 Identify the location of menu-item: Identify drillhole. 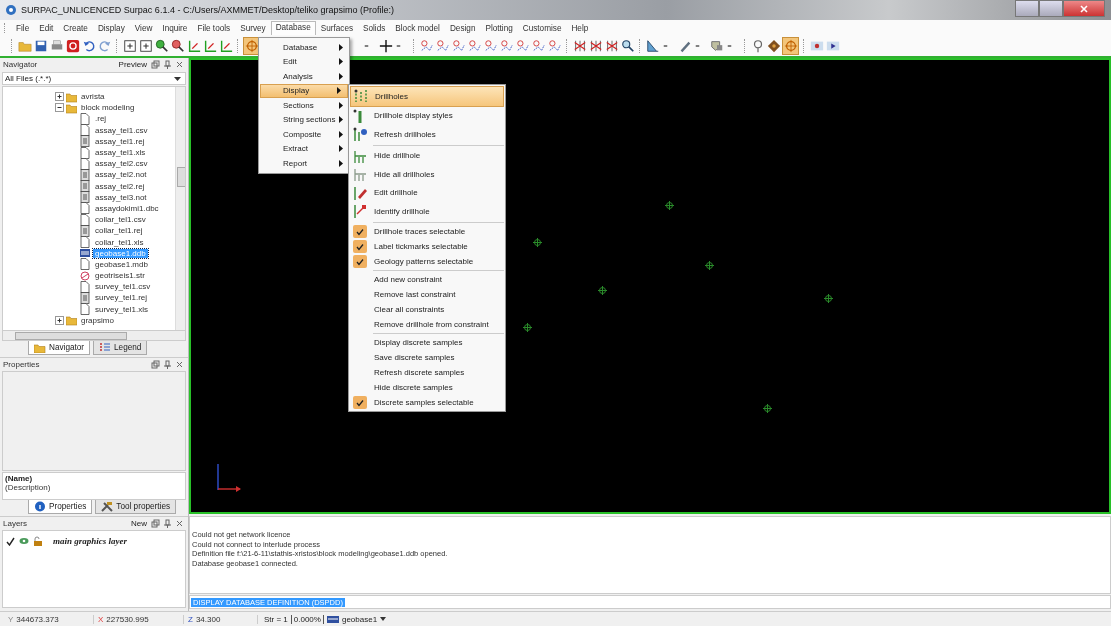
(427, 211).